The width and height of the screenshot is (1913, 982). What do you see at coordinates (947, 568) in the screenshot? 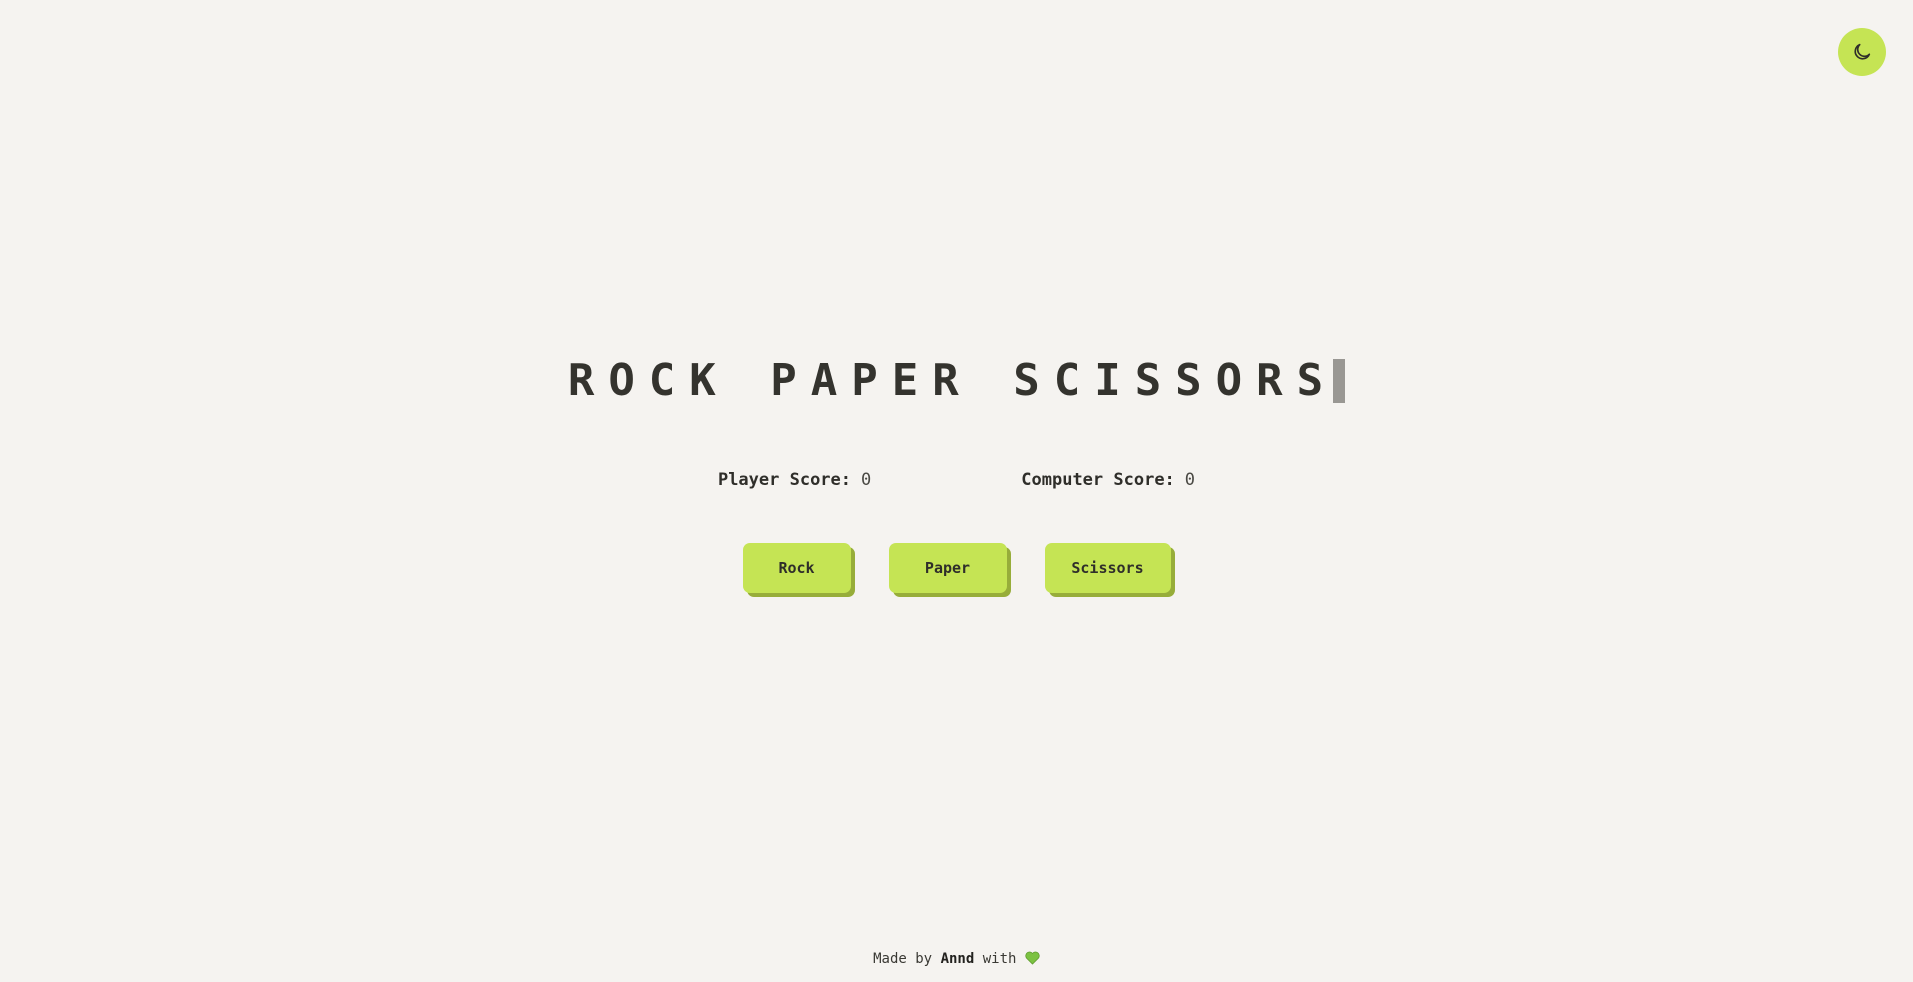
I see `paper-button: Paper` at bounding box center [947, 568].